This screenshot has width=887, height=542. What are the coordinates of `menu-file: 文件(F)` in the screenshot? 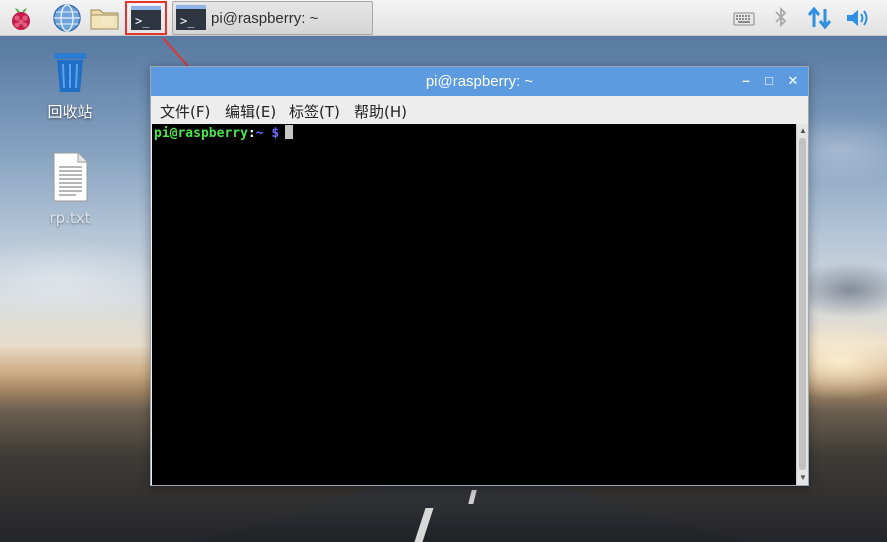 It's located at (185, 111).